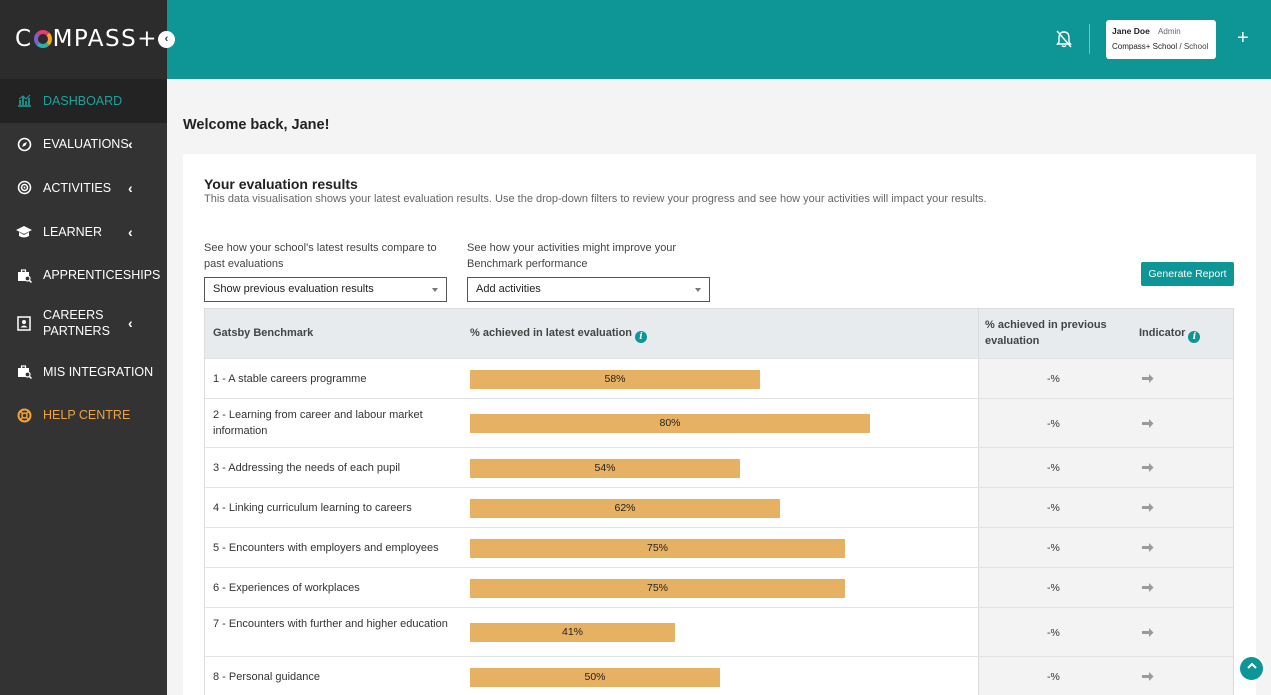 The image size is (1271, 695). I want to click on latest-score-bar: 62%, so click(625, 508).